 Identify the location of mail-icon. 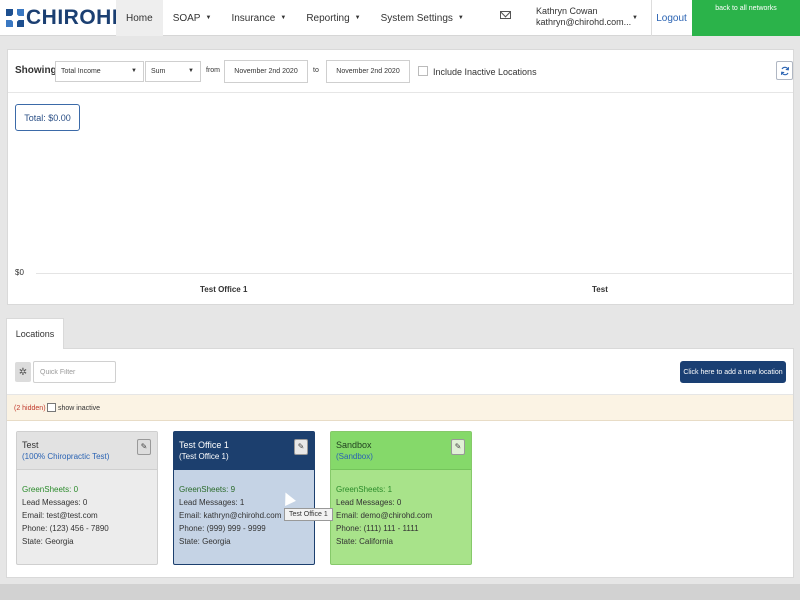
(505, 15).